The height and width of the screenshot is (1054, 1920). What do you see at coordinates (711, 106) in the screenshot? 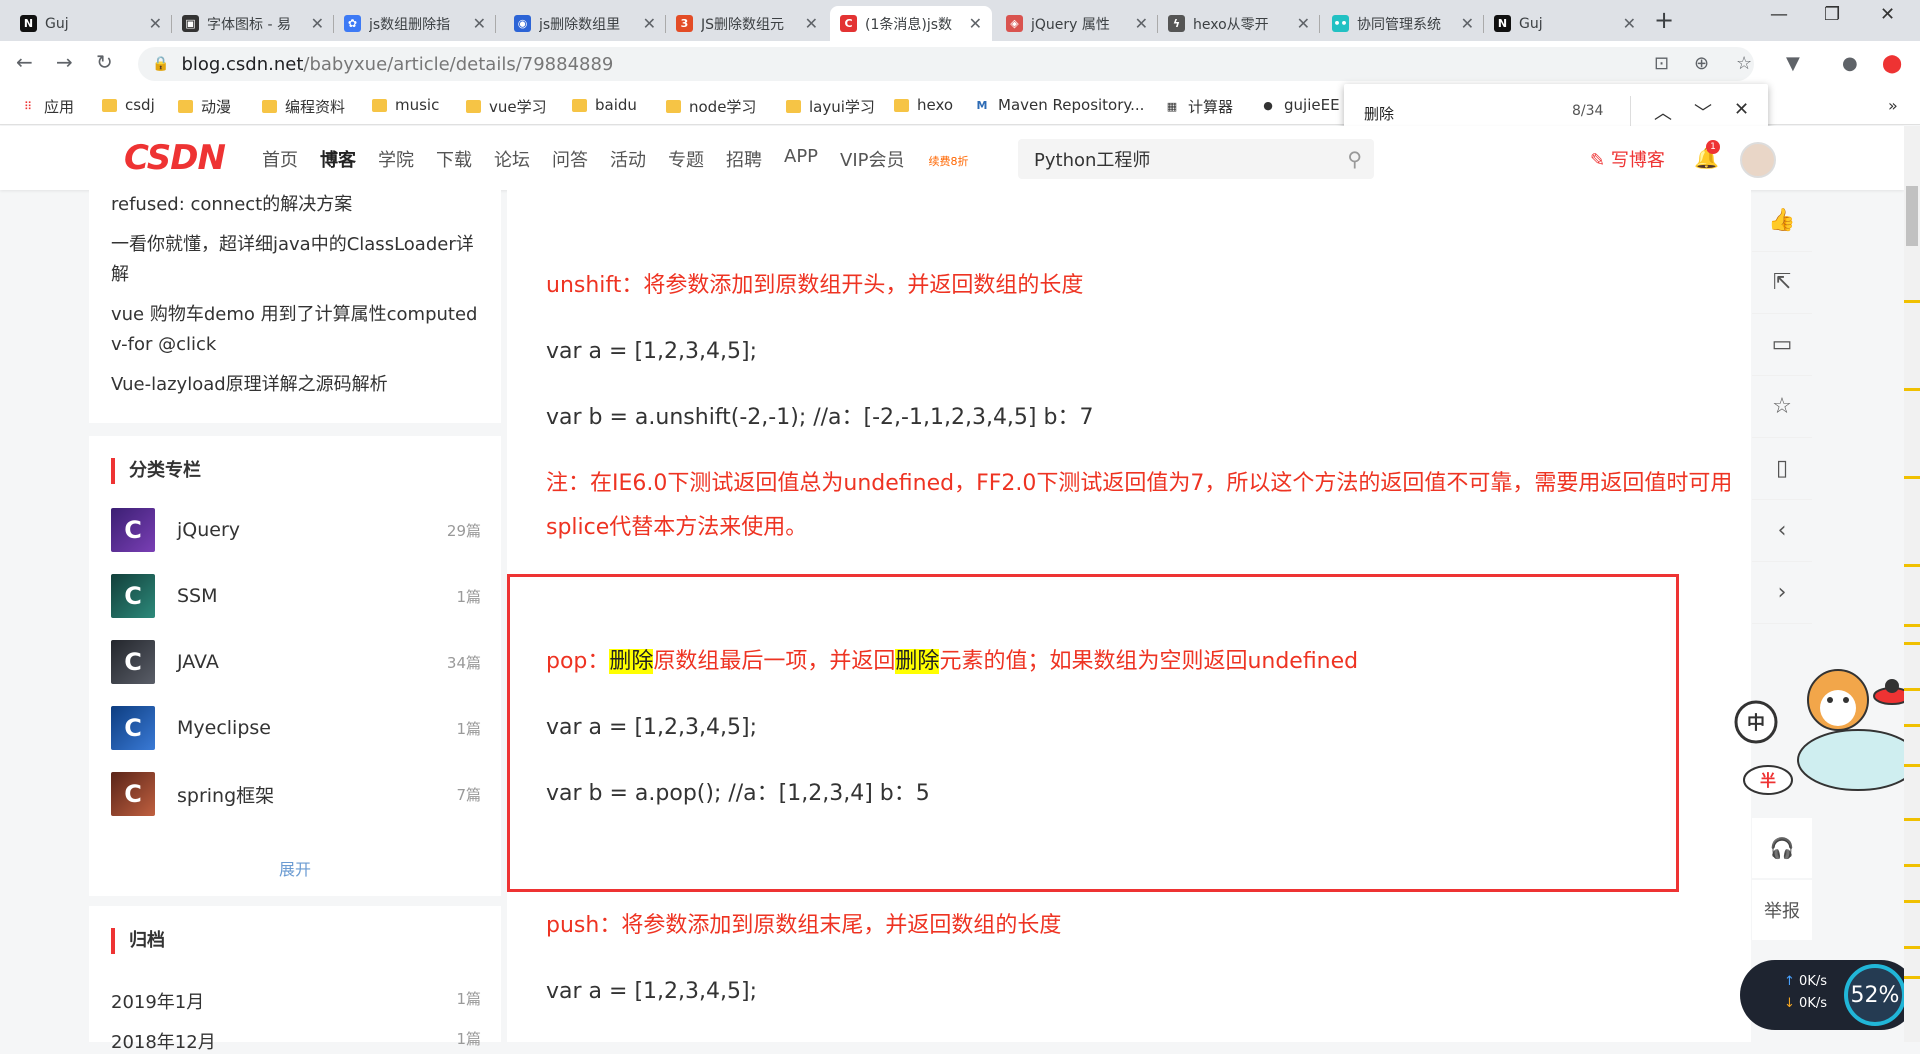
I see `bookmark-folder: node学习` at bounding box center [711, 106].